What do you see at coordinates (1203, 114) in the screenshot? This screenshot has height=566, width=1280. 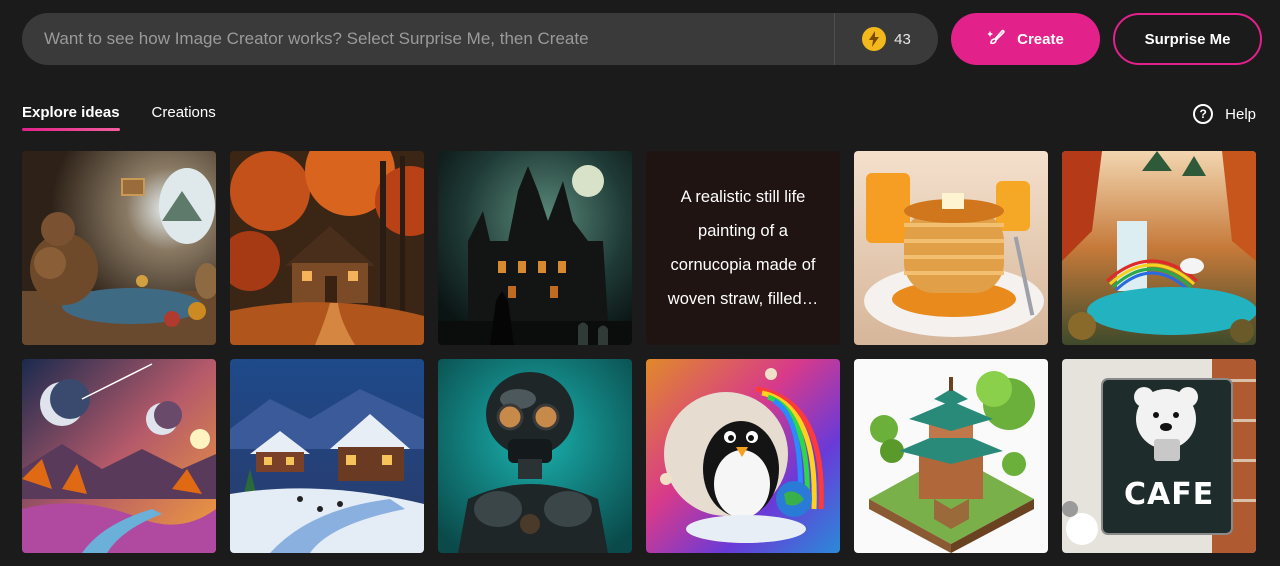 I see `question-mark-icon: ?` at bounding box center [1203, 114].